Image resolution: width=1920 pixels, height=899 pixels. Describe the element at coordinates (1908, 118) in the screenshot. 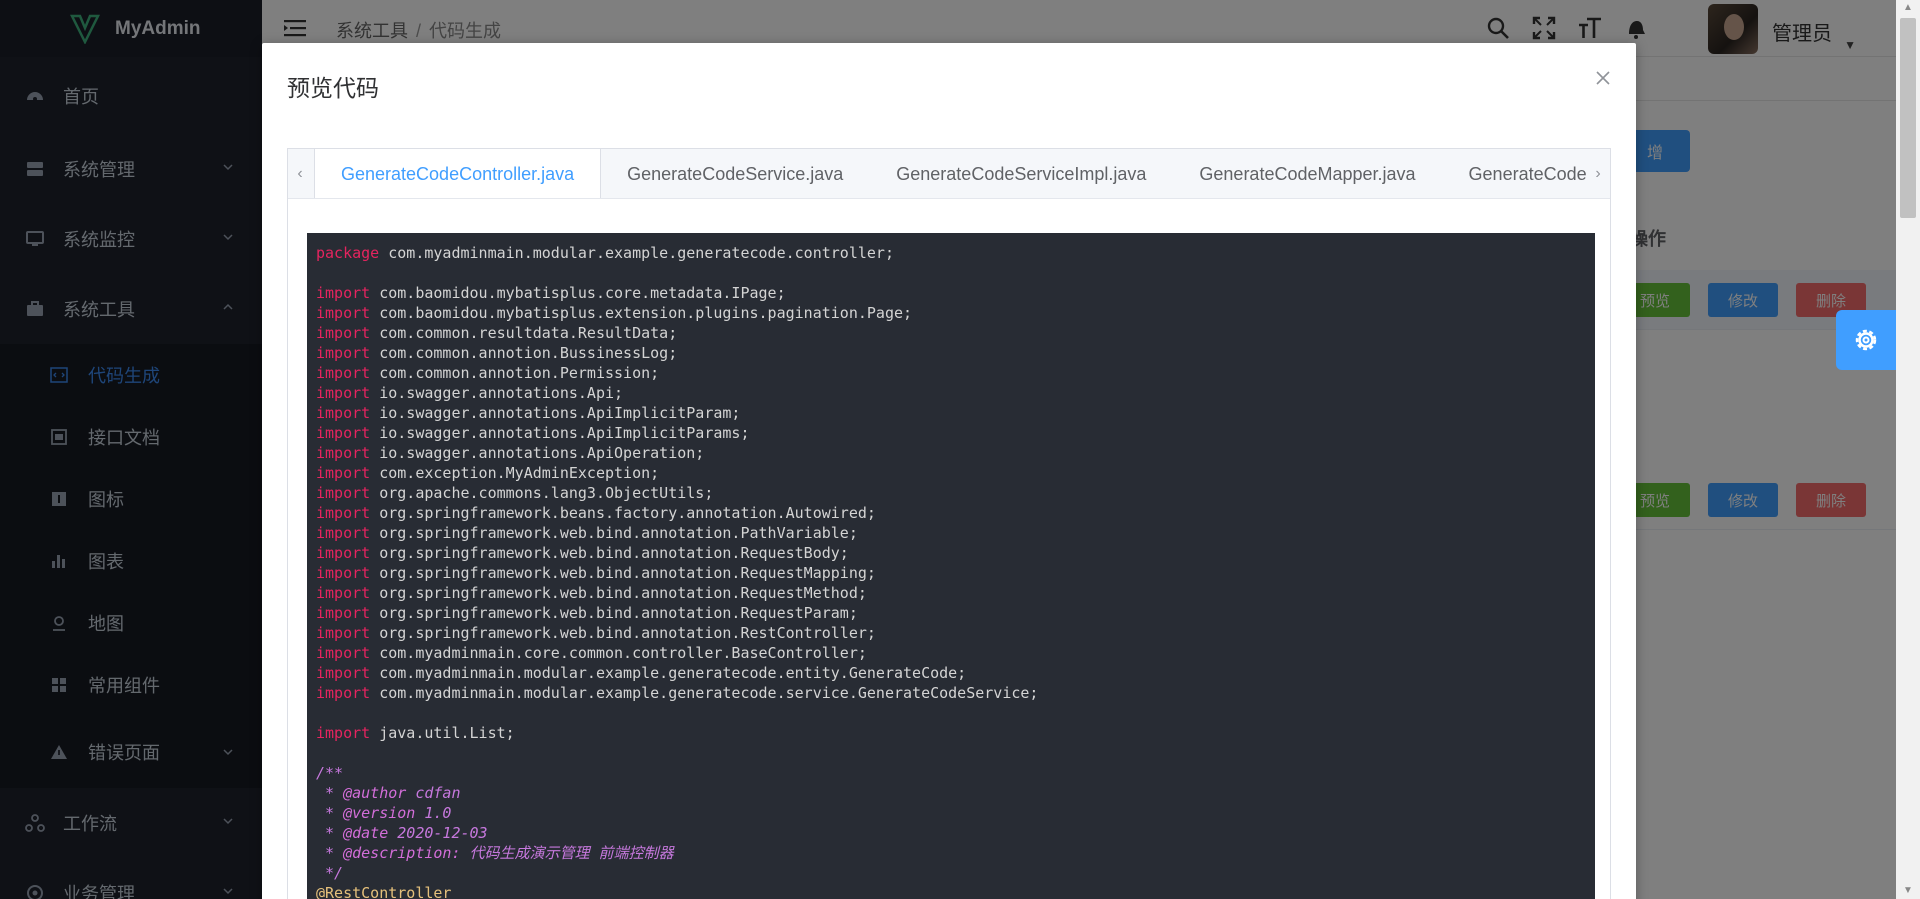

I see `scrollbar-thumb` at that location.